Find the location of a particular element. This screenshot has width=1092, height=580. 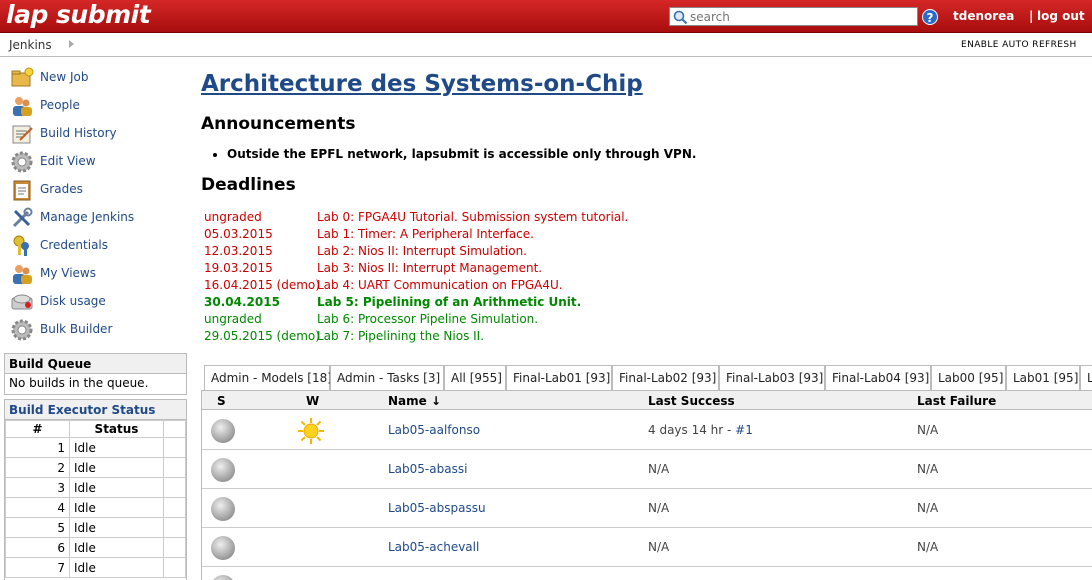

deadline-date: ungraded is located at coordinates (233, 319).